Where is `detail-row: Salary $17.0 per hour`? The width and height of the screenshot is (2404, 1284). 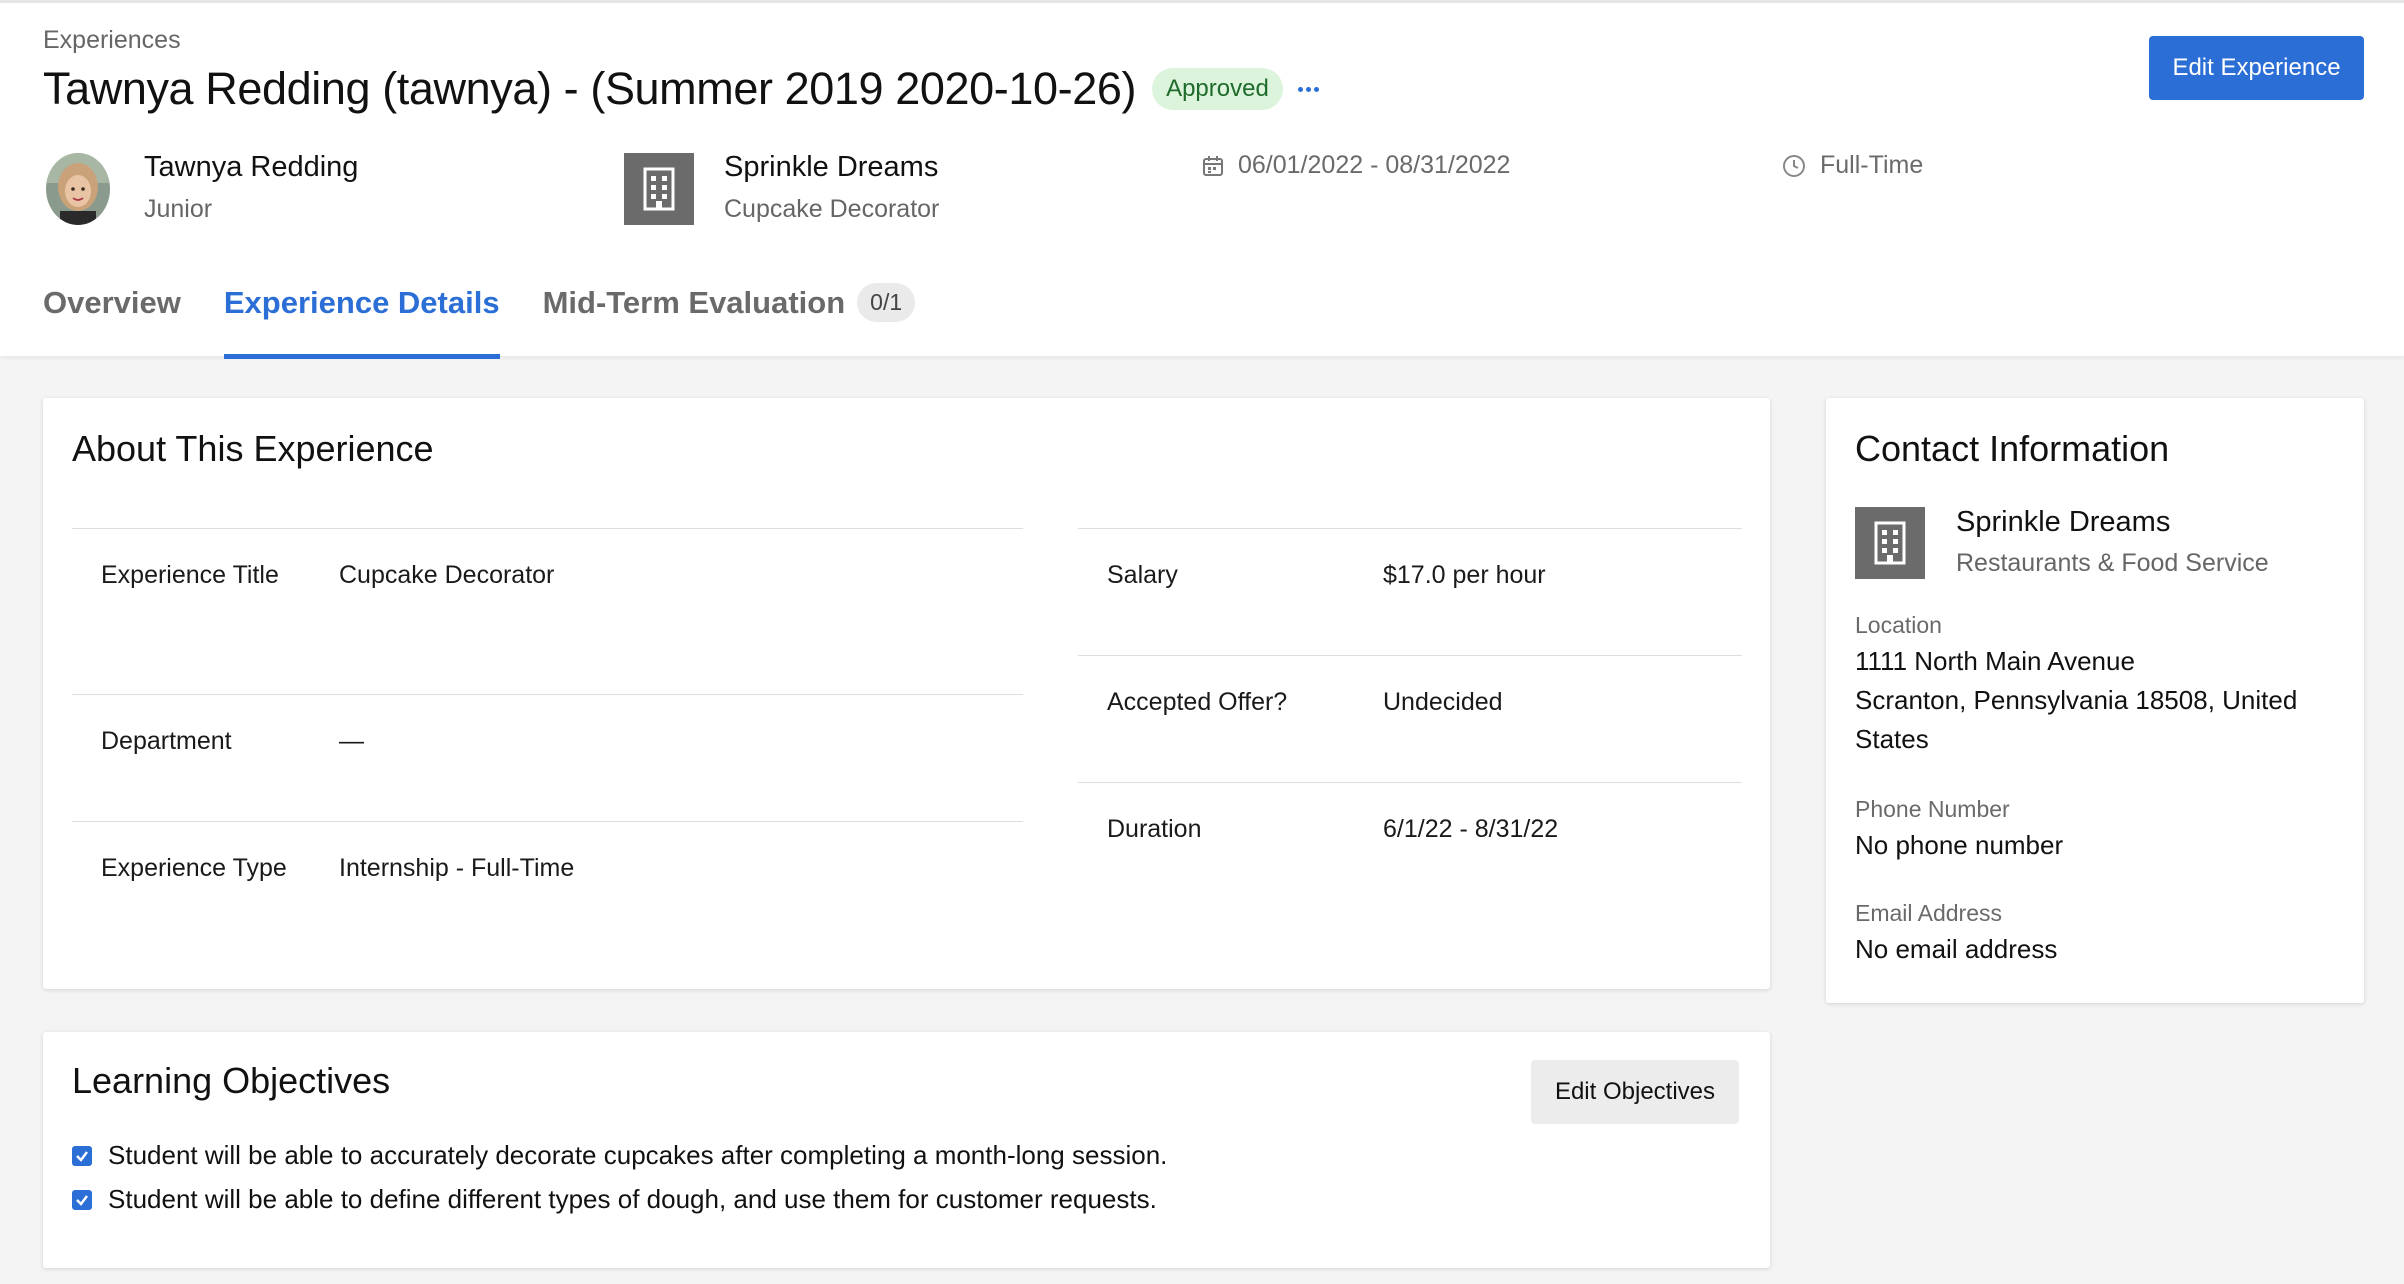
detail-row: Salary $17.0 per hour is located at coordinates (1410, 591).